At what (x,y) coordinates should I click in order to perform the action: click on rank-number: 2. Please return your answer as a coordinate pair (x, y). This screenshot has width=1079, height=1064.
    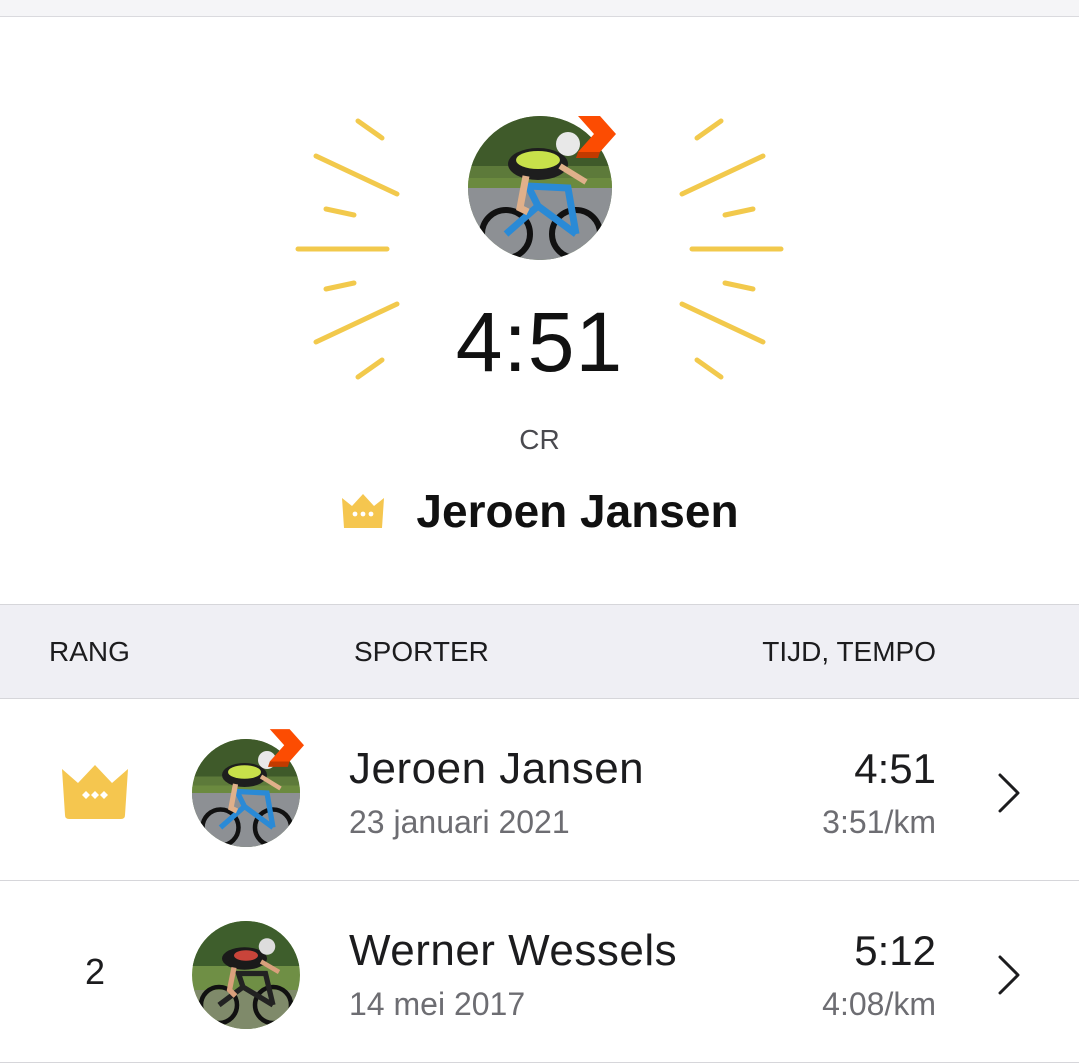
    Looking at the image, I should click on (95, 971).